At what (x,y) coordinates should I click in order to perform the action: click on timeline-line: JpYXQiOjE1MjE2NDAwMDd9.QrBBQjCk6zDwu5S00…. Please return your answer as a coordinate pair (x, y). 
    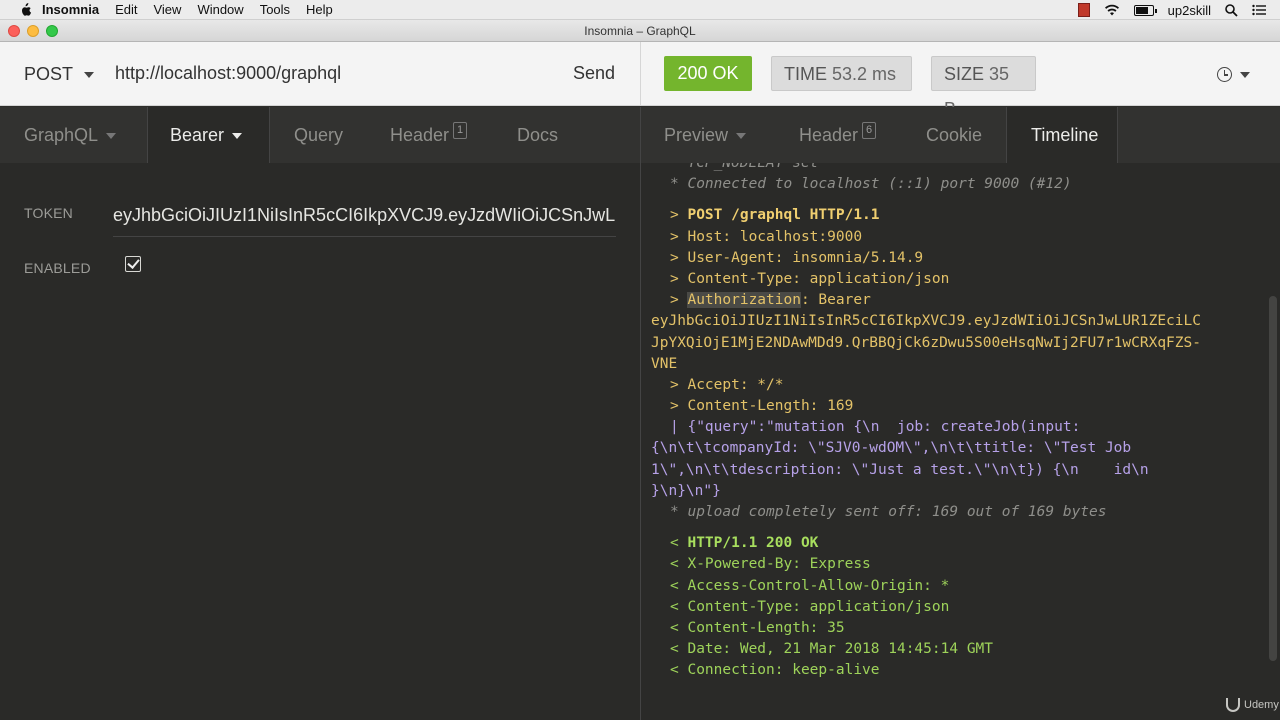
    Looking at the image, I should click on (960, 343).